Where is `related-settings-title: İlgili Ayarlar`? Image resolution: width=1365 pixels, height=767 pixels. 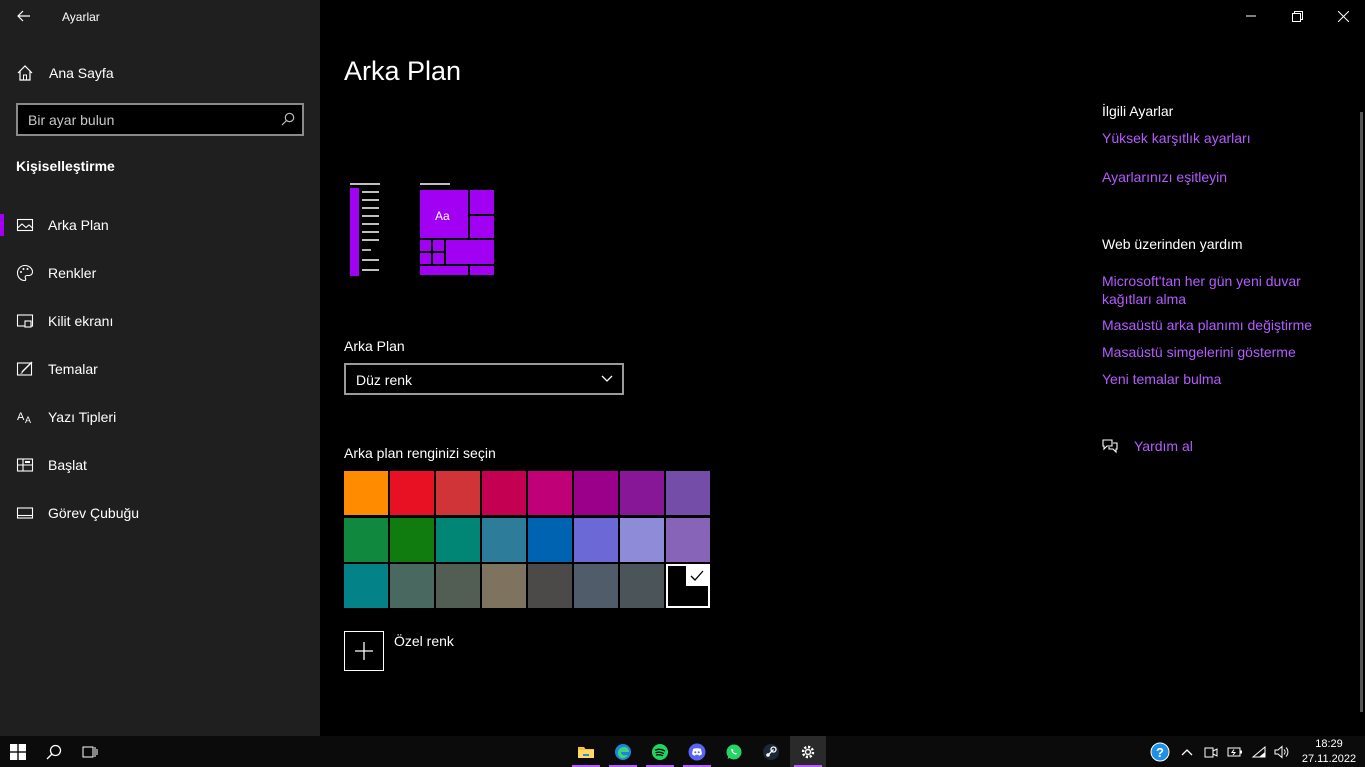
related-settings-title: İlgili Ayarlar is located at coordinates (1138, 111).